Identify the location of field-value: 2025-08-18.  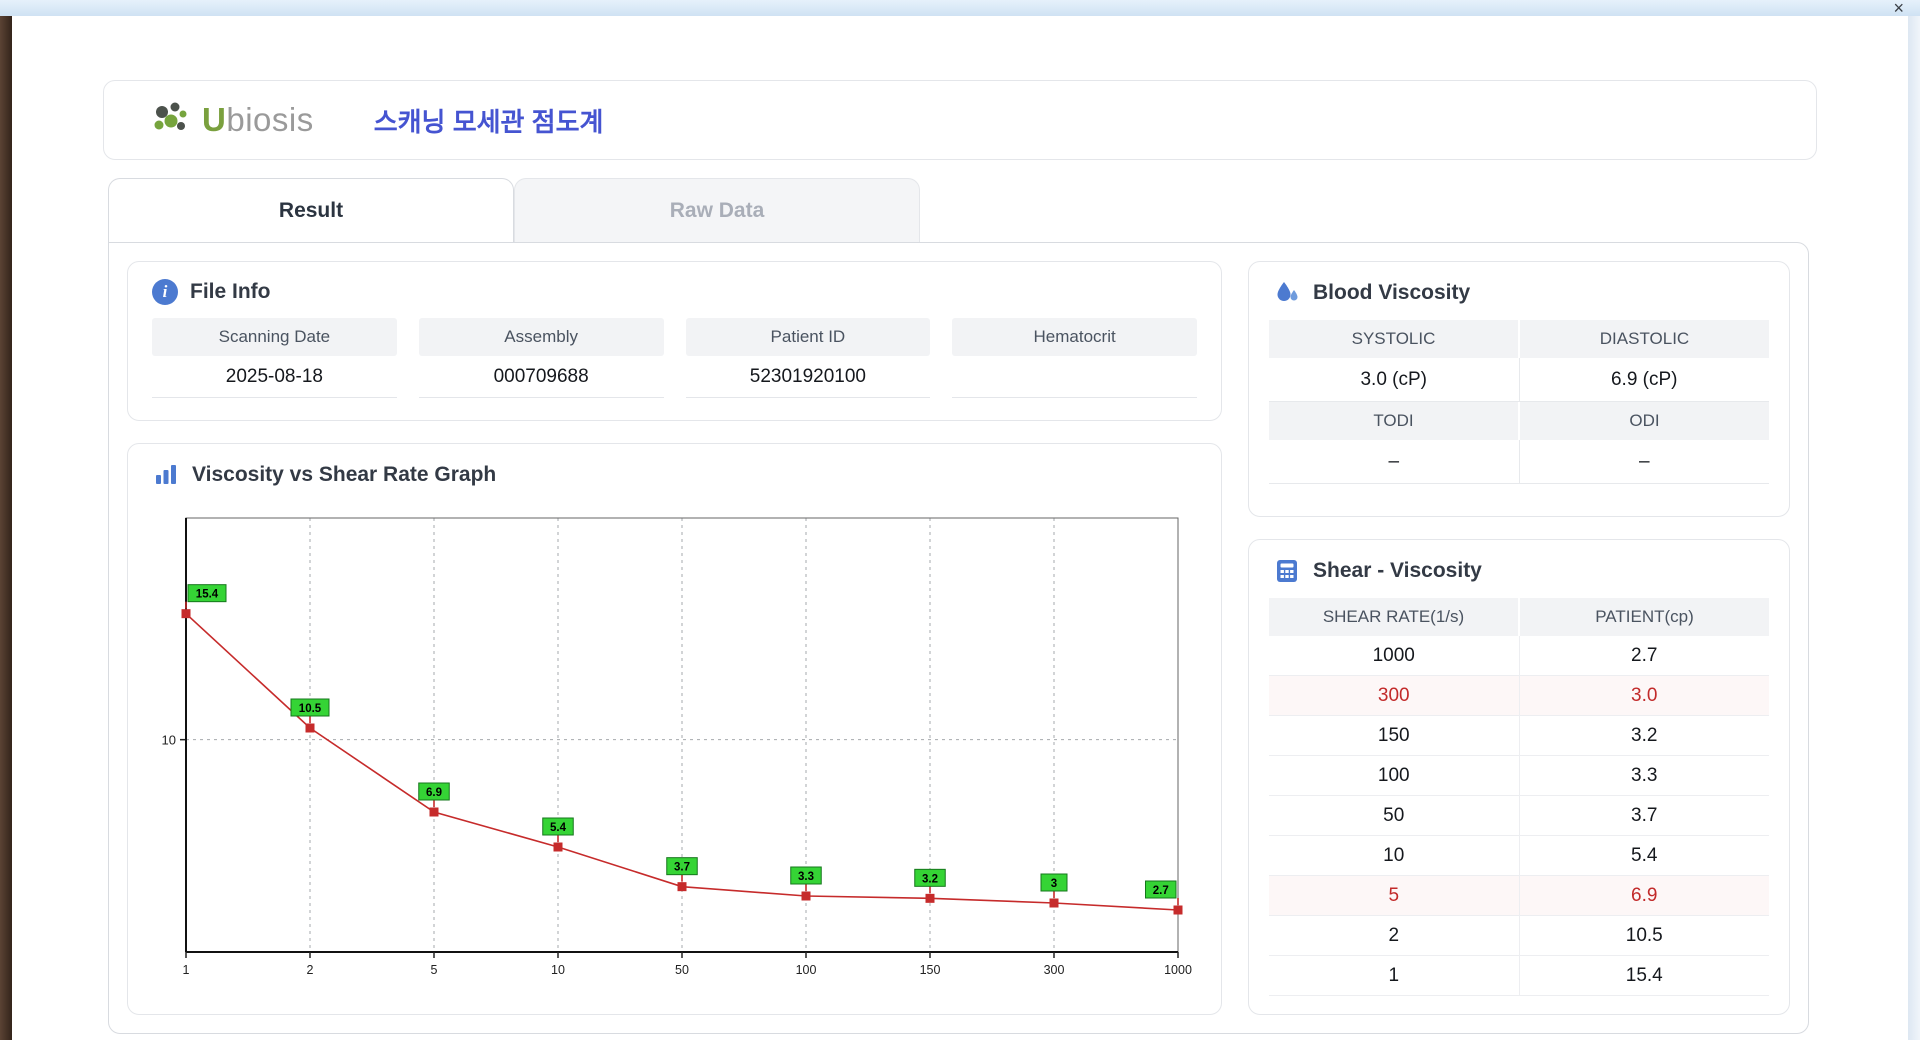
(274, 377).